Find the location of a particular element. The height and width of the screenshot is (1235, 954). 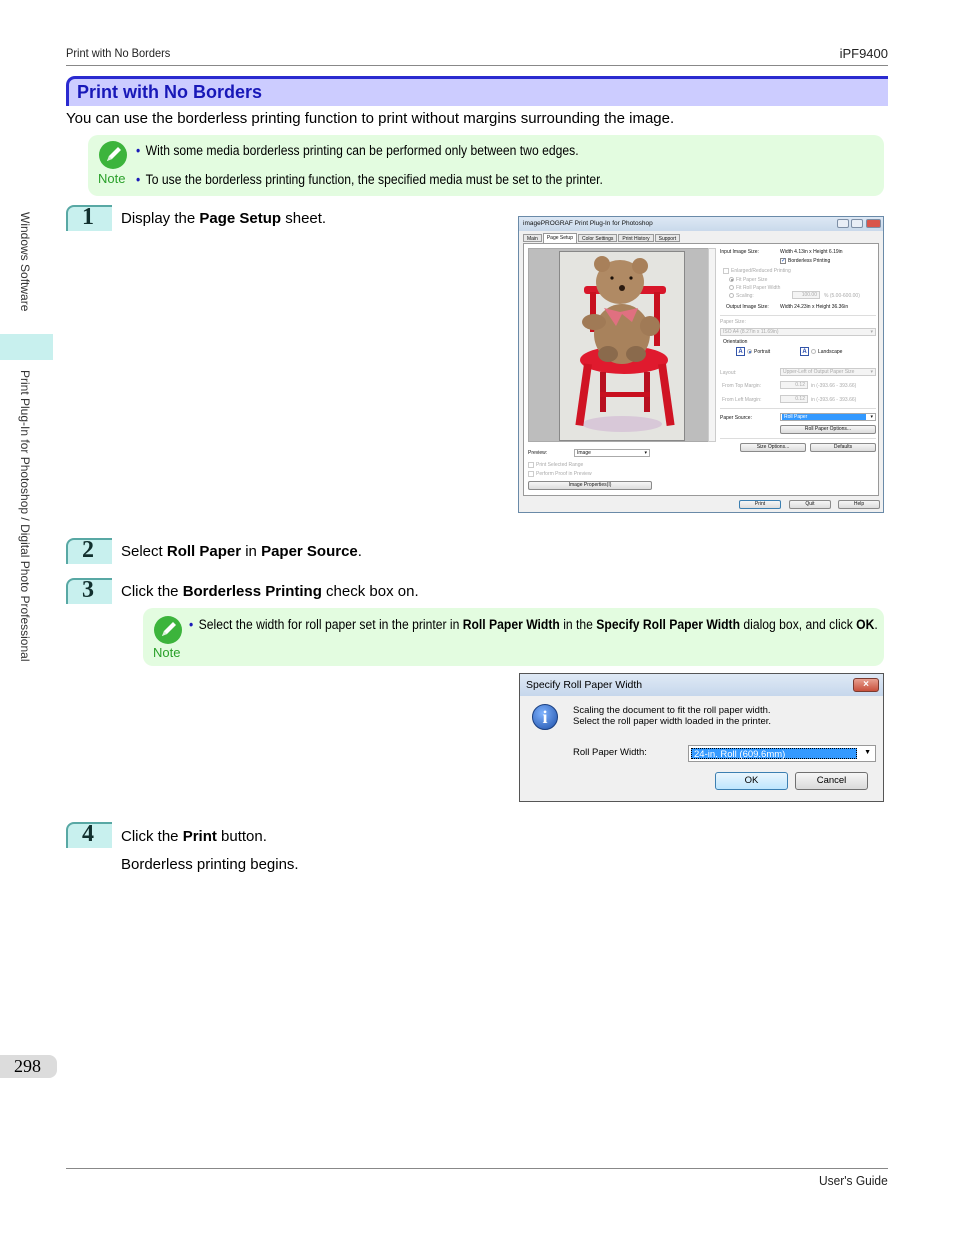

ok-button: OK is located at coordinates (751, 781).